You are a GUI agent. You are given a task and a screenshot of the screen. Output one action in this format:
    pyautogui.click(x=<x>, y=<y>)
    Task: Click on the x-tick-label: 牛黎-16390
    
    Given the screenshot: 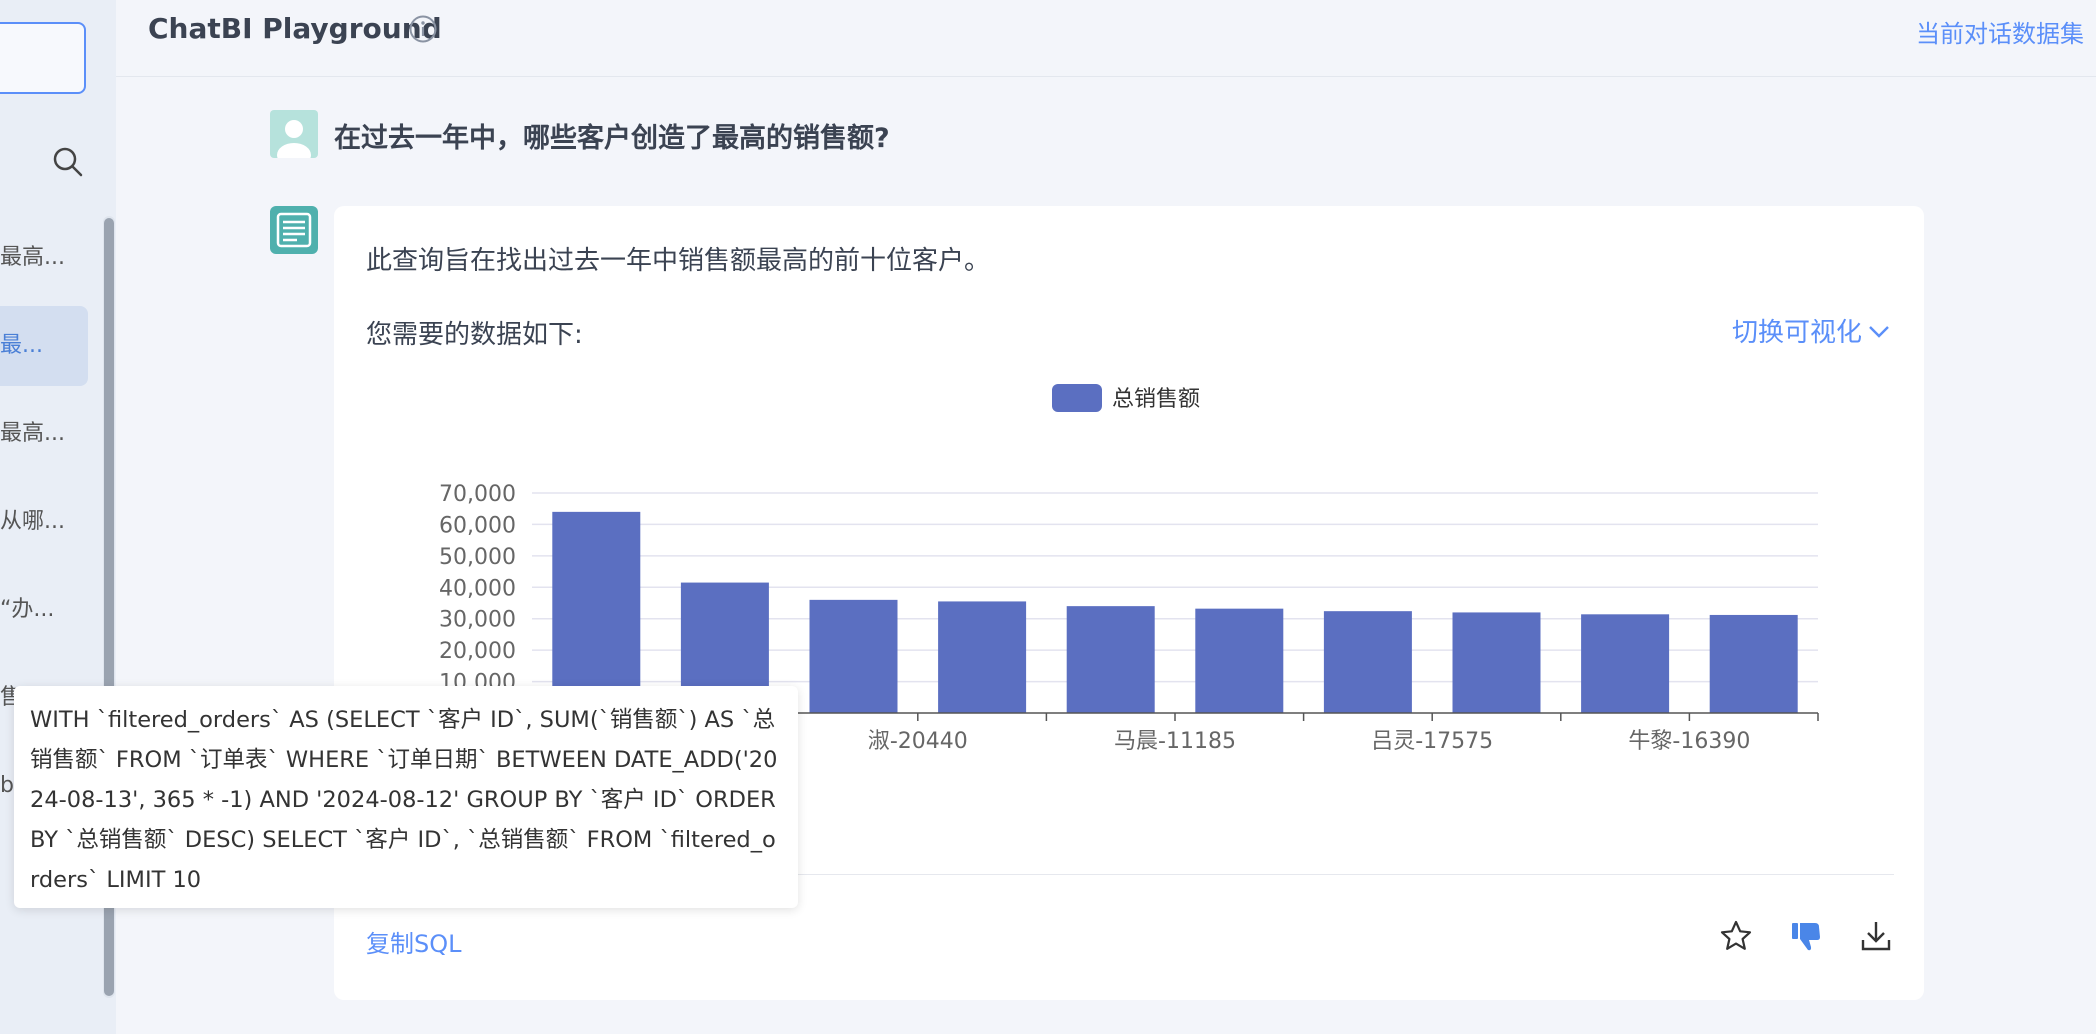 What is the action you would take?
    pyautogui.click(x=1689, y=741)
    